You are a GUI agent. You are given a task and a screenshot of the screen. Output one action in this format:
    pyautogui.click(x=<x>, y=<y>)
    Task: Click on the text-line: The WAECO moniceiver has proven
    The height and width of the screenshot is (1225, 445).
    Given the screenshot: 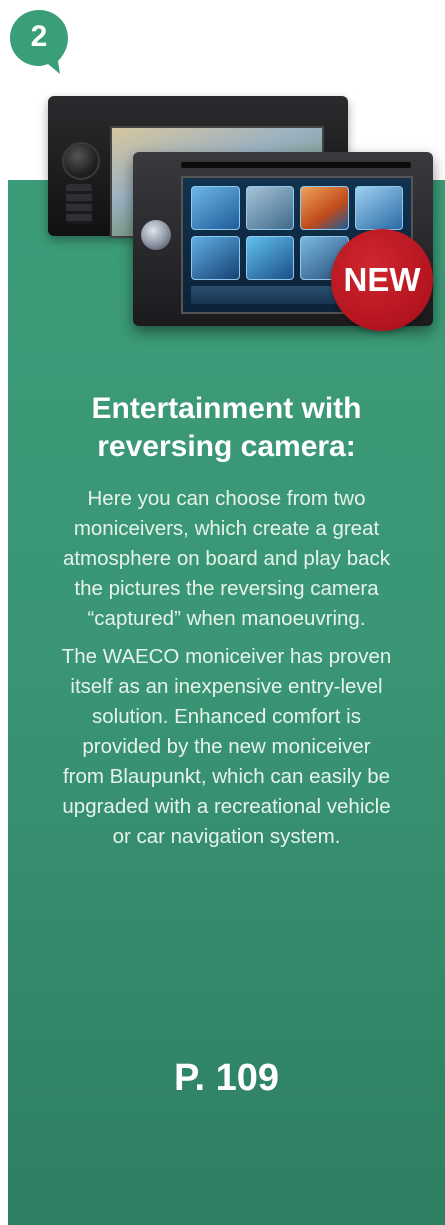 What is the action you would take?
    pyautogui.click(x=226, y=656)
    